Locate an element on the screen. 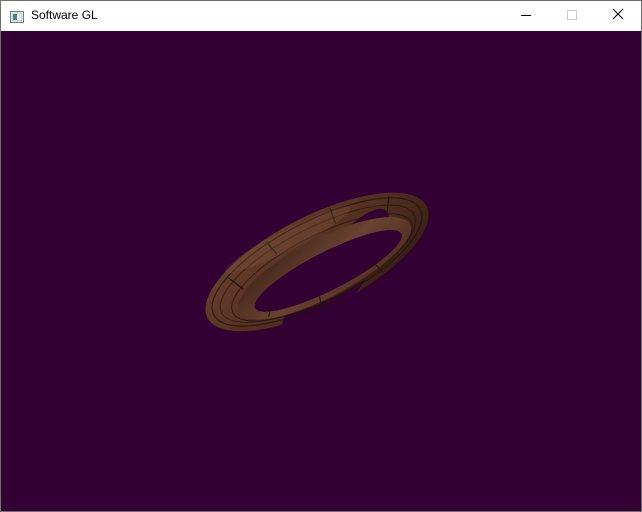 This screenshot has width=642, height=512. title-bar: Software GL is located at coordinates (321, 16).